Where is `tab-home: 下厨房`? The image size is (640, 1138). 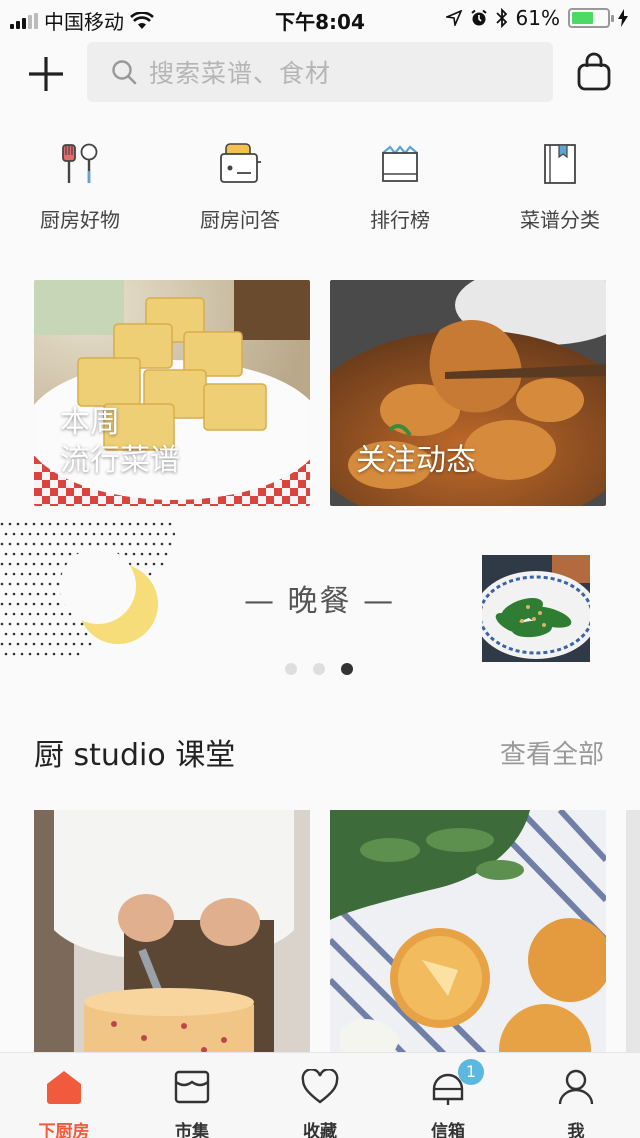
tab-home: 下厨房 is located at coordinates (64, 1101).